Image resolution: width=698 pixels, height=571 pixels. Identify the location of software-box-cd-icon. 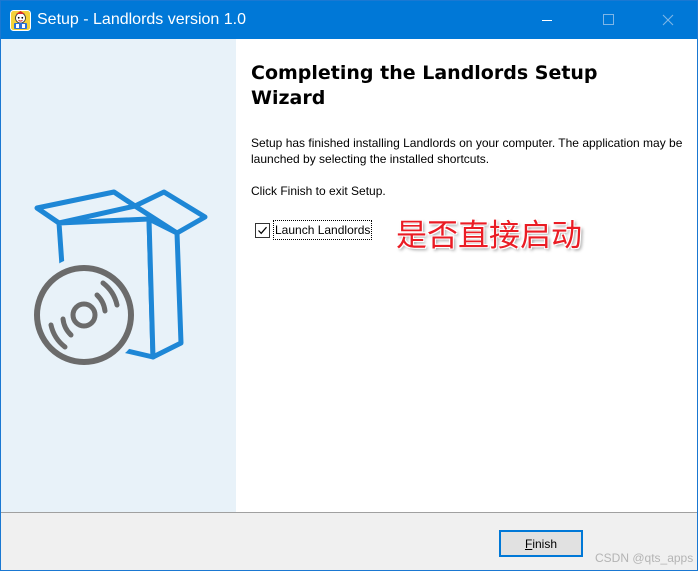
(119, 278).